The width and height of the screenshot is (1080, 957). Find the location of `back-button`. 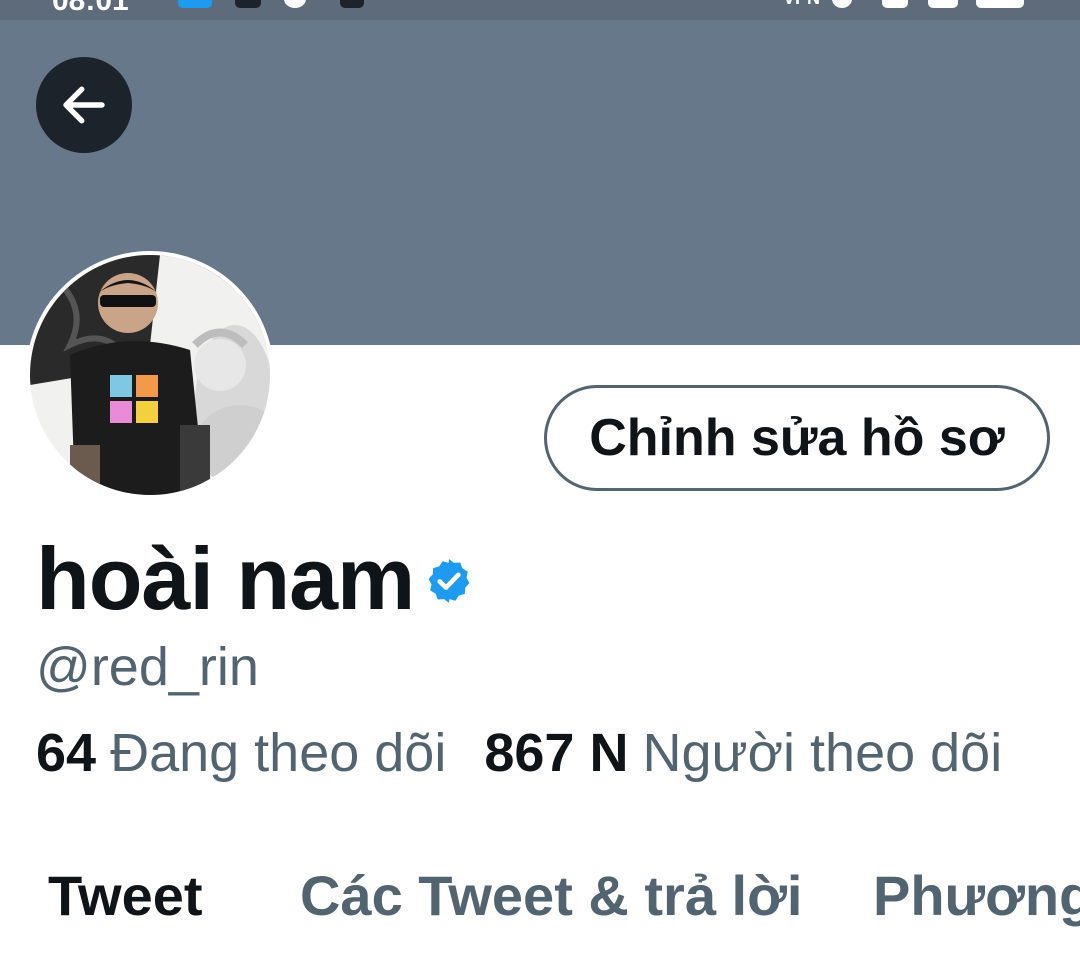

back-button is located at coordinates (84, 105).